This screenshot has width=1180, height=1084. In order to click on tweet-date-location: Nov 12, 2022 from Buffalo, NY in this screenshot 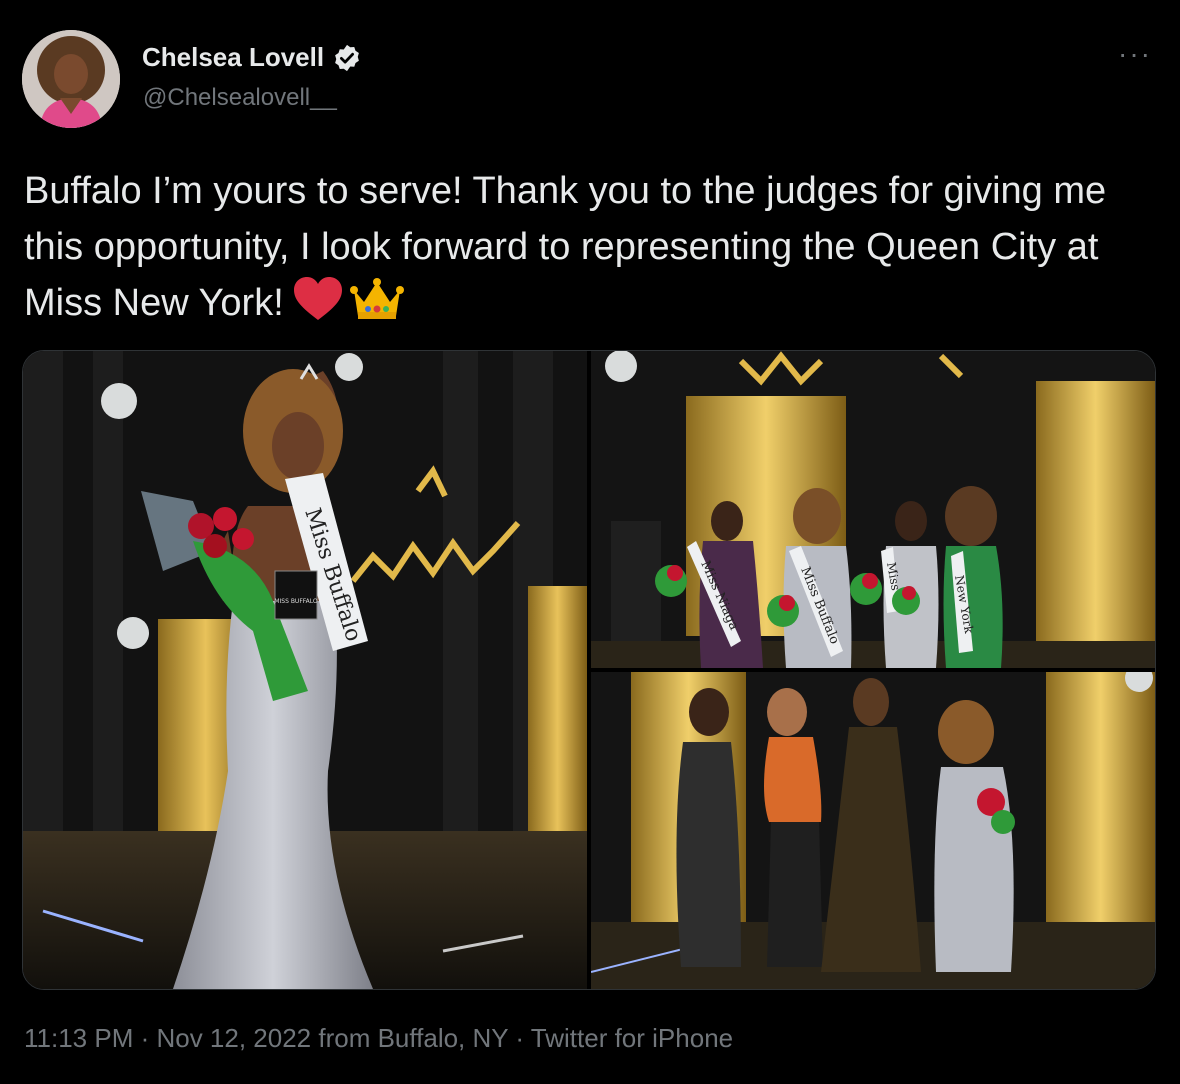, I will do `click(332, 1038)`.